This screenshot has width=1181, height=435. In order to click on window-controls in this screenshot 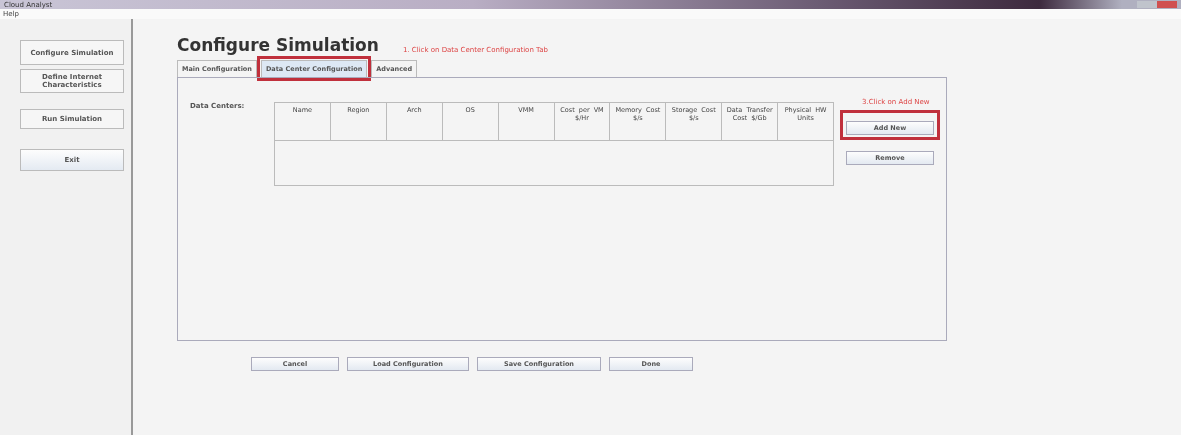, I will do `click(1157, 4)`.